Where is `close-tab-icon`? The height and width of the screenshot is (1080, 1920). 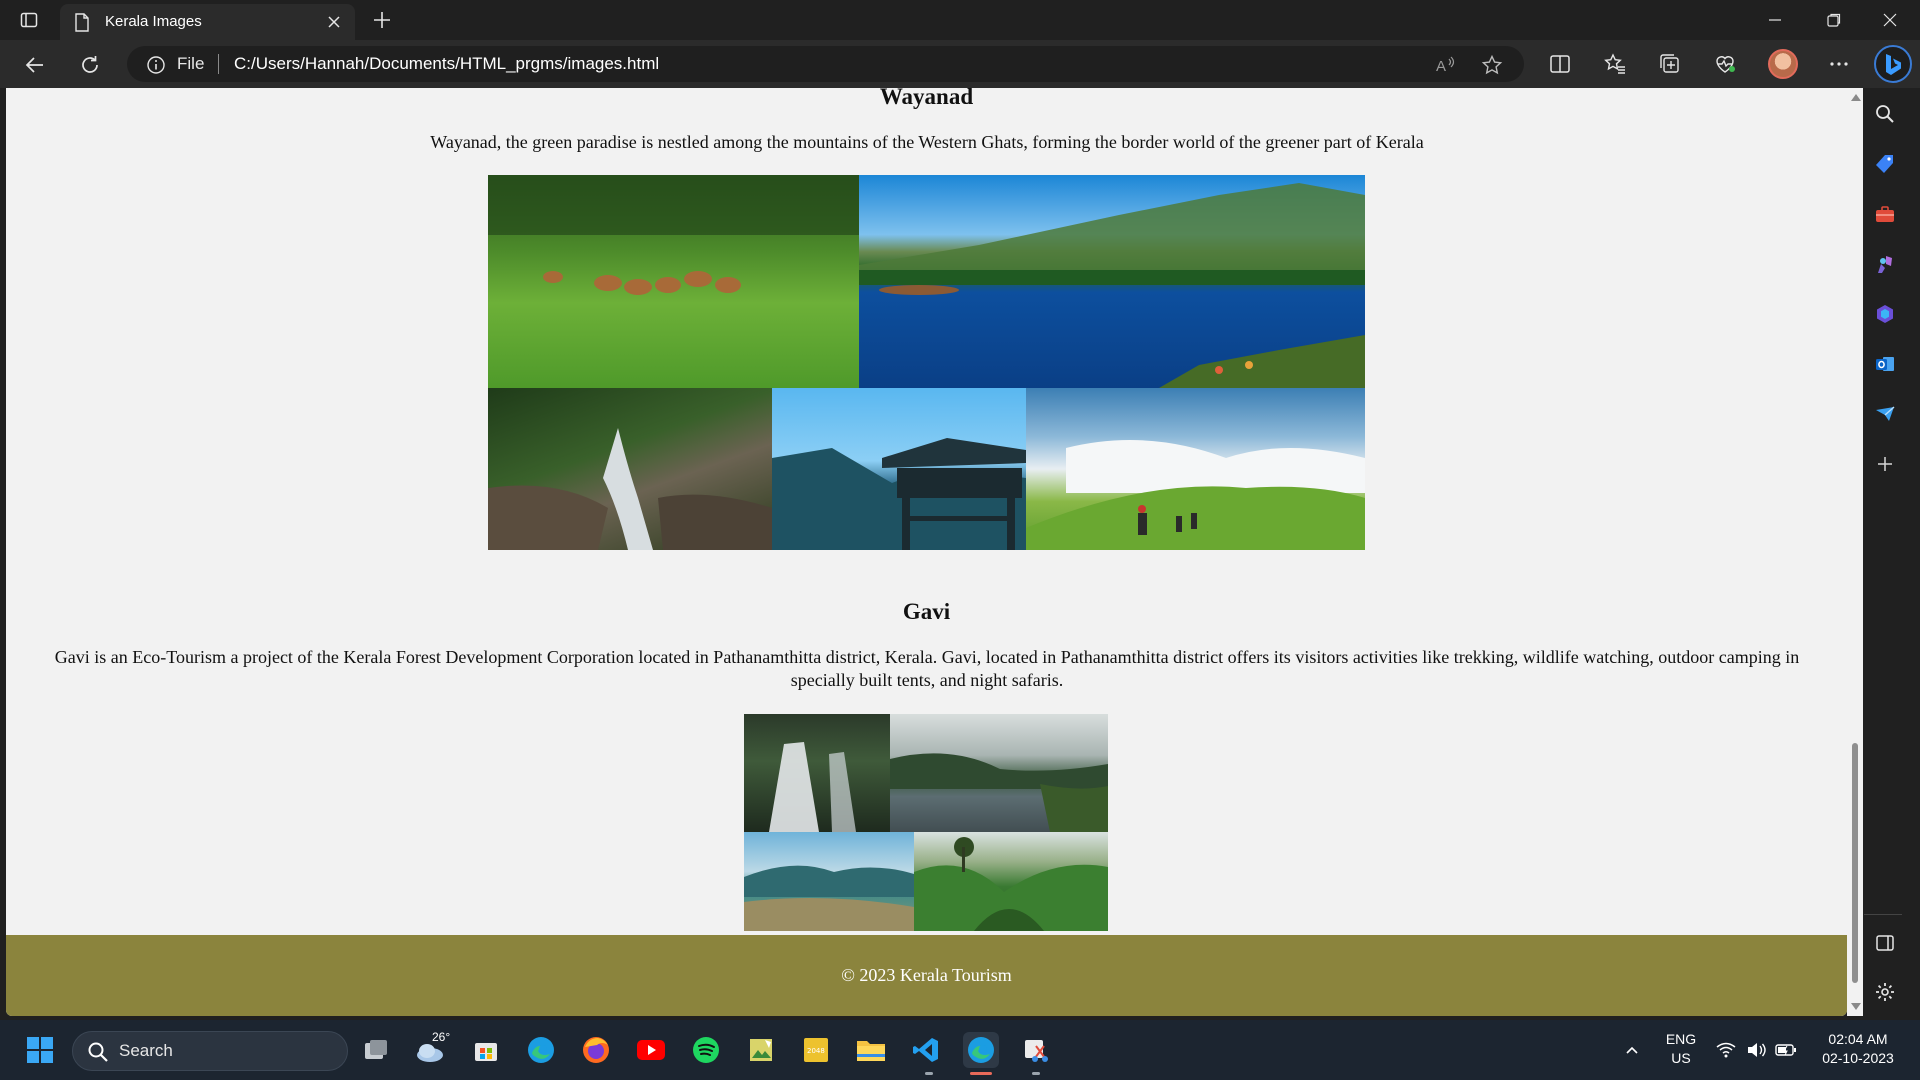 close-tab-icon is located at coordinates (334, 22).